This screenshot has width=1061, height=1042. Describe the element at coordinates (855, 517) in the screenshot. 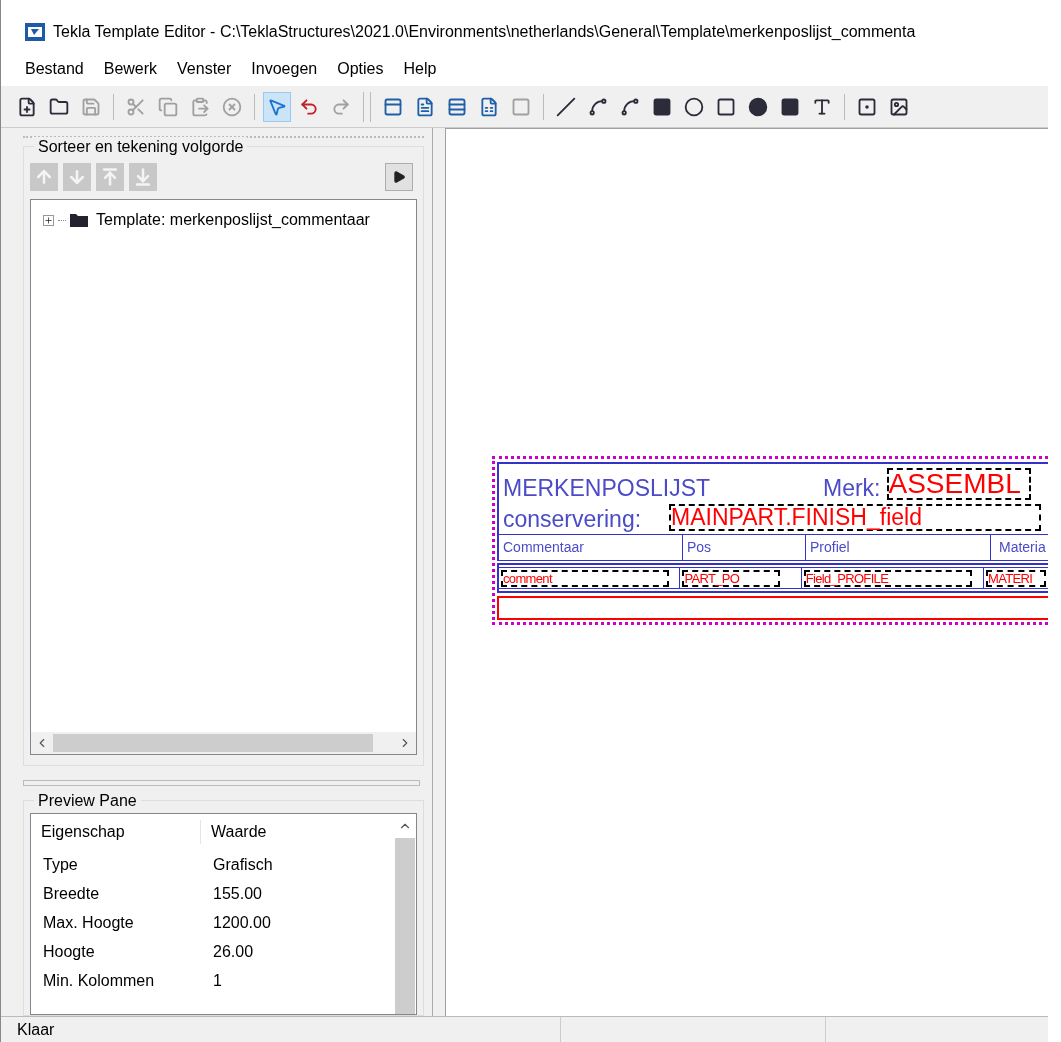

I see `template-field: MAINPART.FINISH_field` at that location.